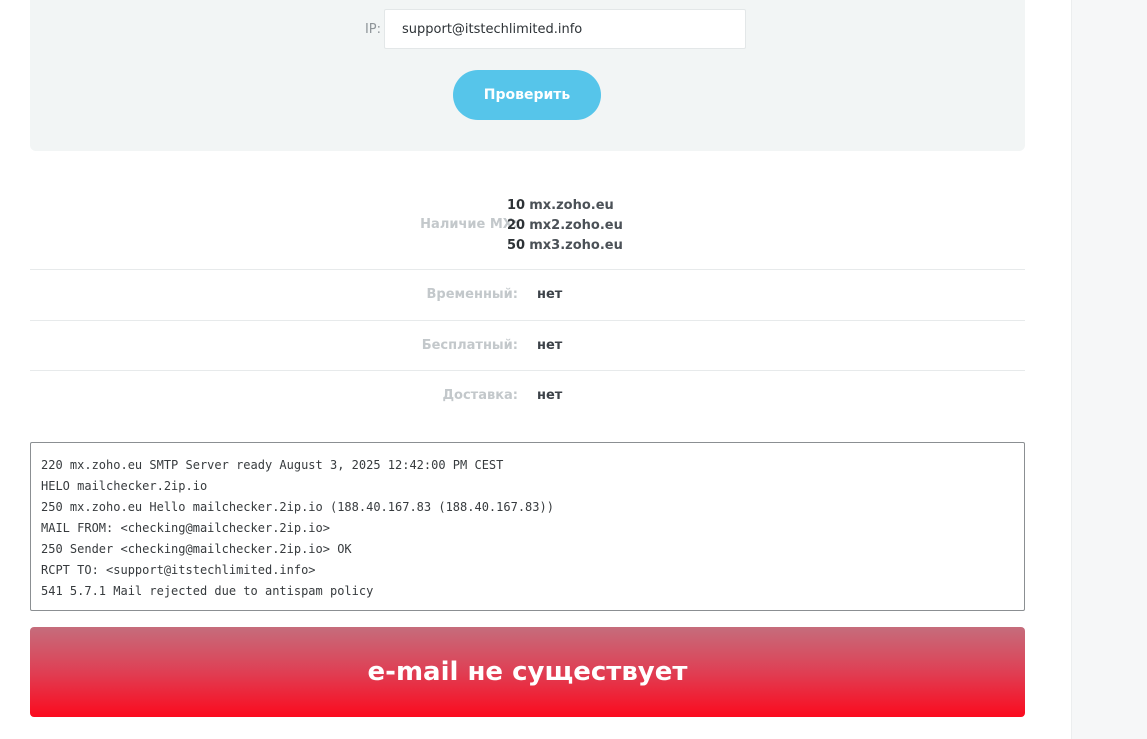 The height and width of the screenshot is (739, 1147). Describe the element at coordinates (550, 345) in the screenshot. I see `free-value: нет` at that location.